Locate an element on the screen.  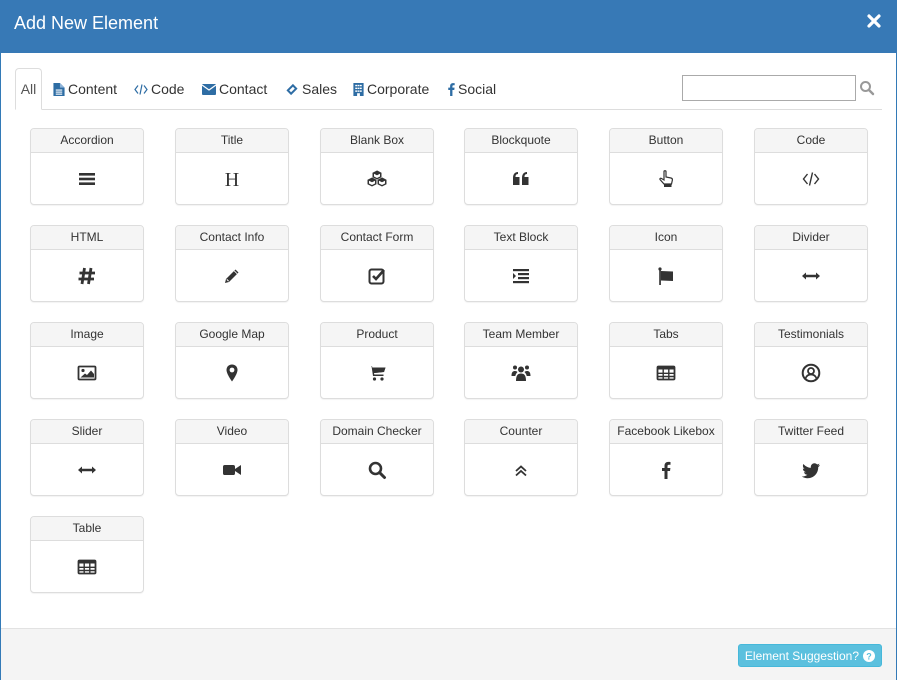
element-card-title: Icon is located at coordinates (666, 238).